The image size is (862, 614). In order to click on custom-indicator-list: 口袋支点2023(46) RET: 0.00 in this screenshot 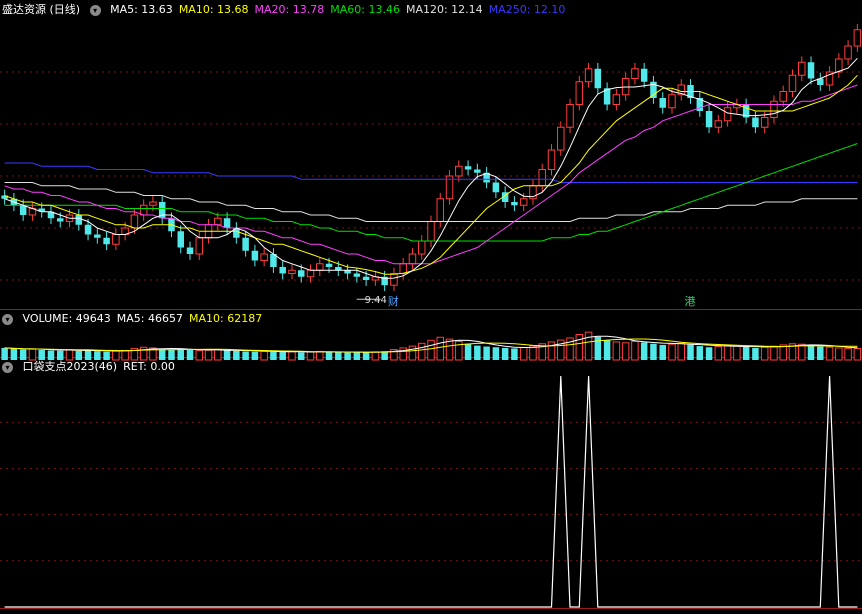, I will do `click(102, 366)`.